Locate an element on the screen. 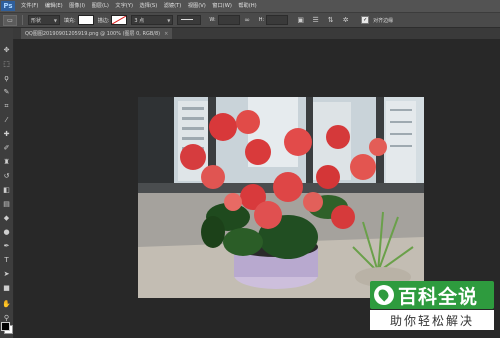 This screenshot has height=338, width=500. path-alignment-icon: ☰ is located at coordinates (315, 20).